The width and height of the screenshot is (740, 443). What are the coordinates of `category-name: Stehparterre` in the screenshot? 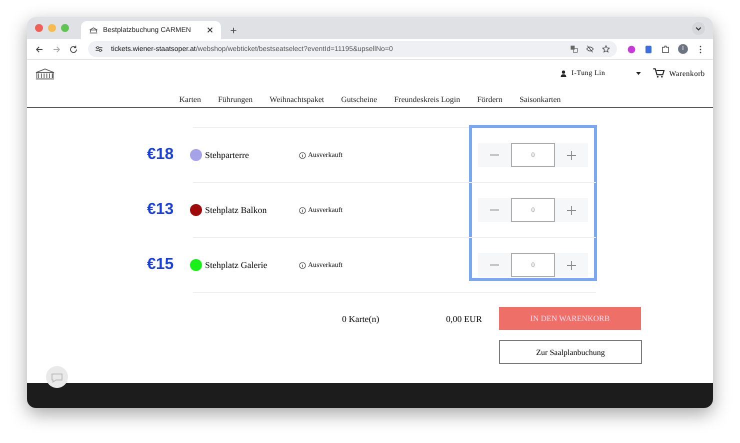 It's located at (227, 155).